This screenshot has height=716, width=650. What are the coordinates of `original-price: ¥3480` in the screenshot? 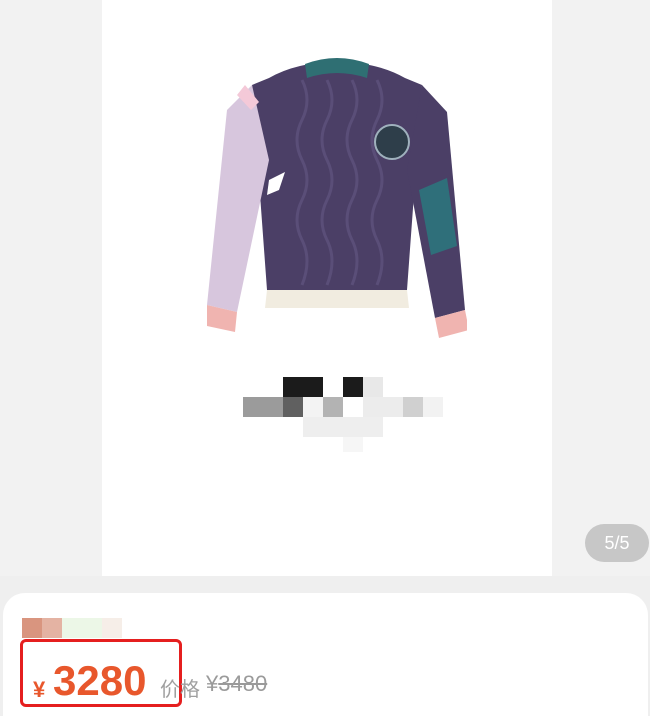 It's located at (236, 684).